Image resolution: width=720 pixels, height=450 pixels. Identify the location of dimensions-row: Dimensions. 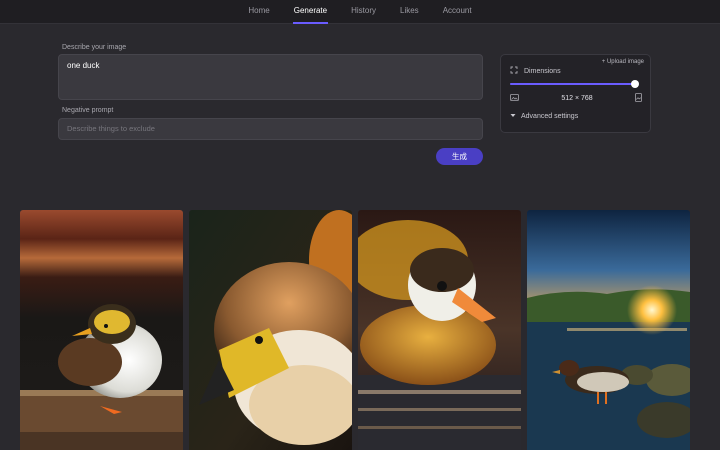
(535, 71).